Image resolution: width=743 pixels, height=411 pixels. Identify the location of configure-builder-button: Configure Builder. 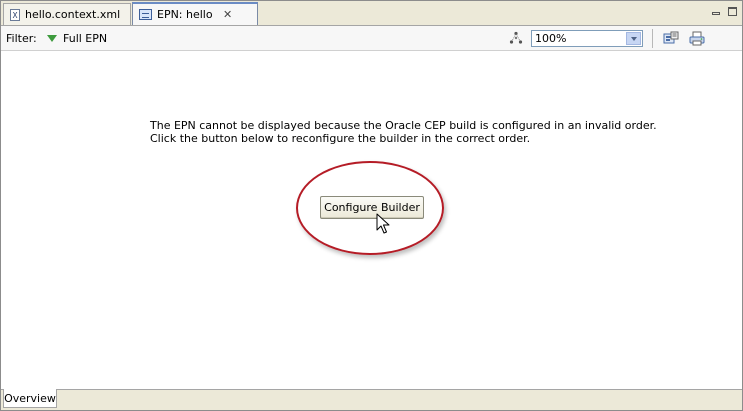
(372, 207).